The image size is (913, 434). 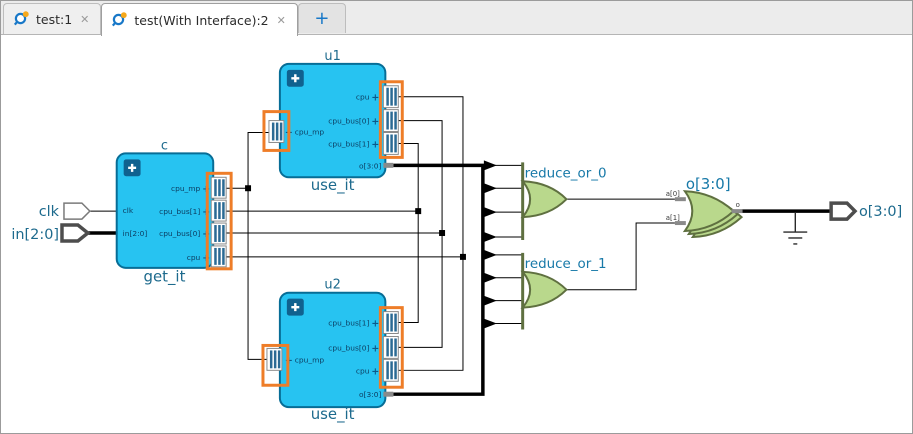 I want to click on pin-label-clk: clk, so click(x=128, y=210).